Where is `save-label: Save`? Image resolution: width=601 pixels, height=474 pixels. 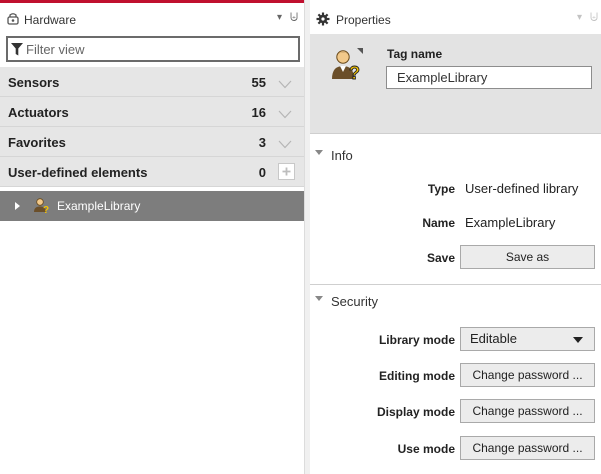
save-label: Save is located at coordinates (440, 258).